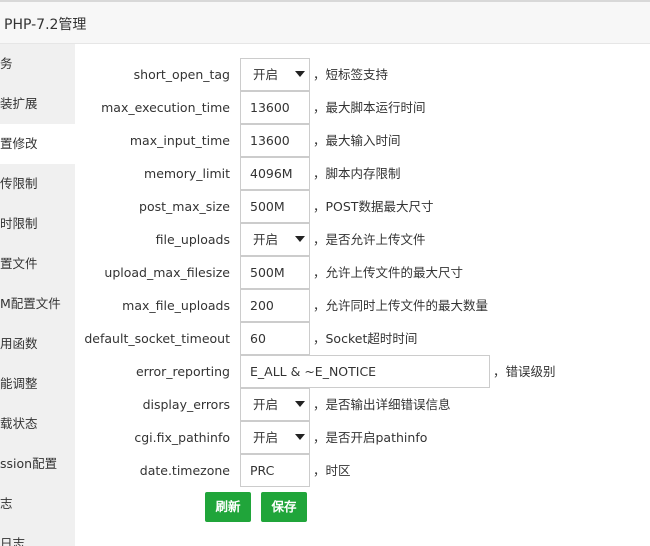  What do you see at coordinates (37, 344) in the screenshot?
I see `sidebar-item-disabled-functions: 用函数` at bounding box center [37, 344].